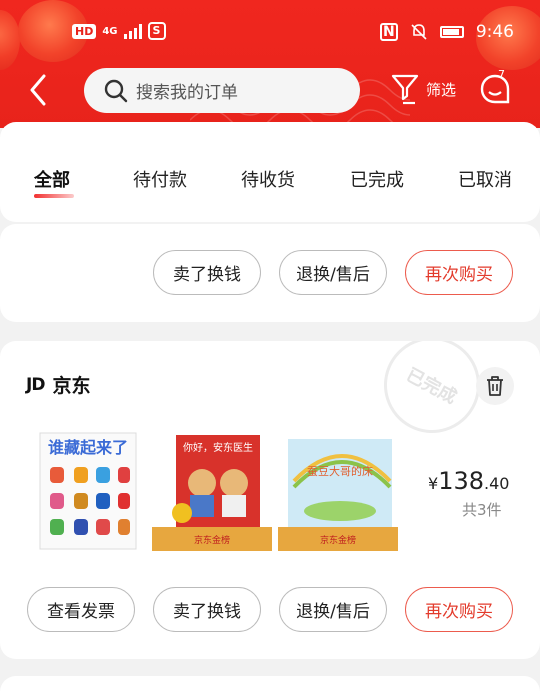 This screenshot has height=691, width=540. I want to click on message-count-badge: 7, so click(501, 74).